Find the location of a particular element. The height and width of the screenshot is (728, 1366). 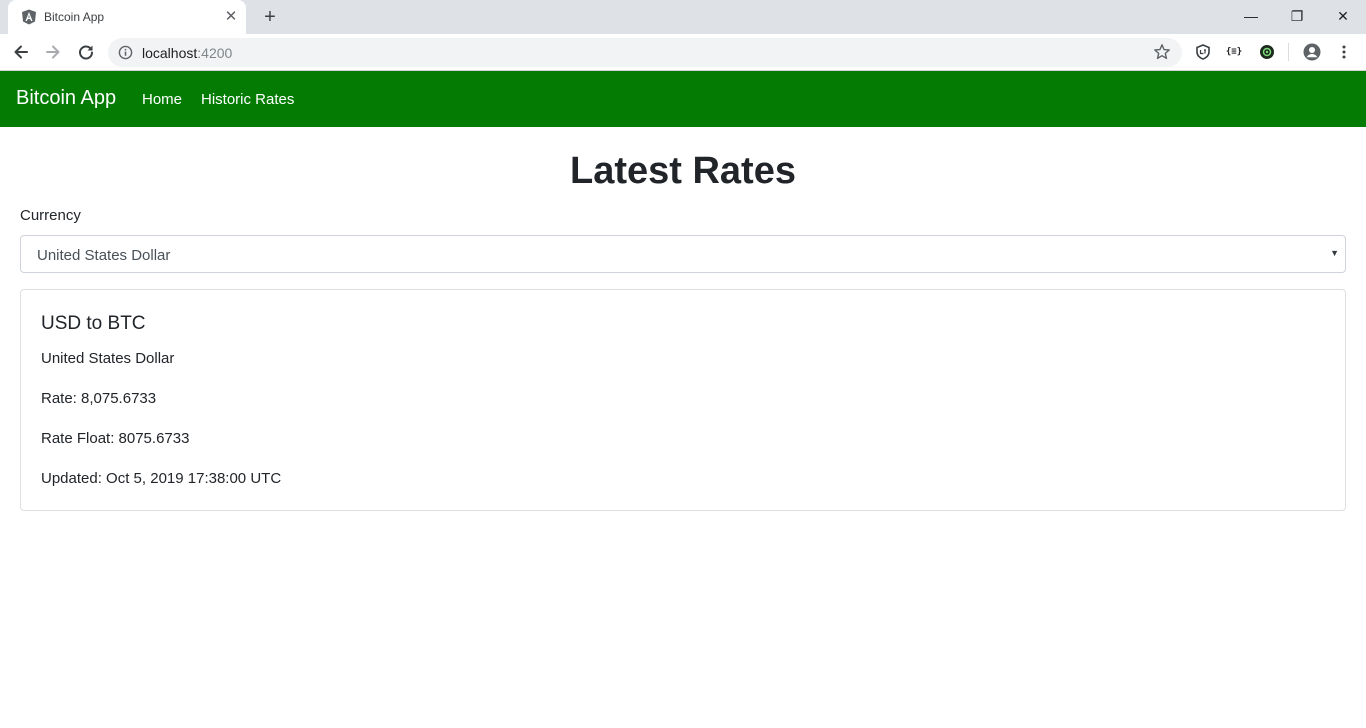

minimize-button: — is located at coordinates (1251, 17).